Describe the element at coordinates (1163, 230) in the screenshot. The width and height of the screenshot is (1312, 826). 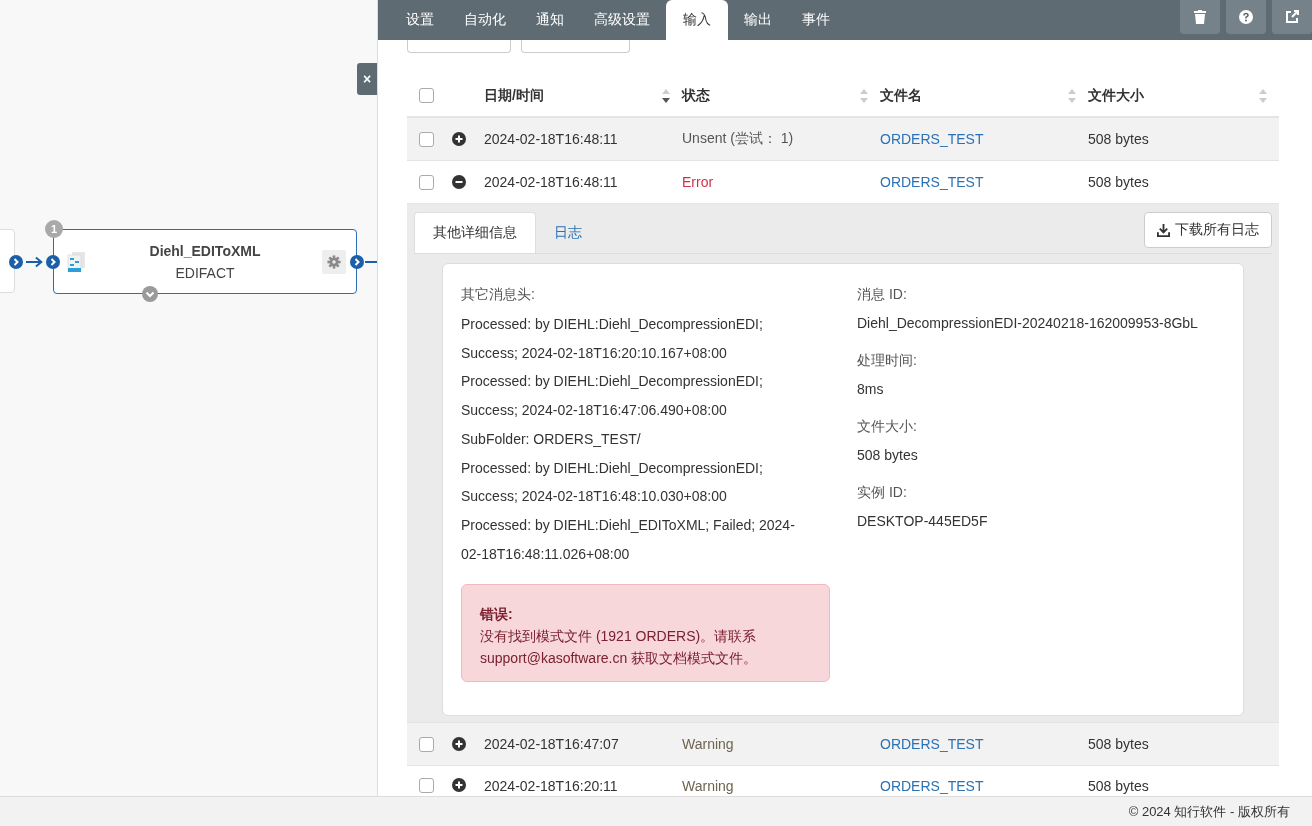
I see `download-icon` at that location.